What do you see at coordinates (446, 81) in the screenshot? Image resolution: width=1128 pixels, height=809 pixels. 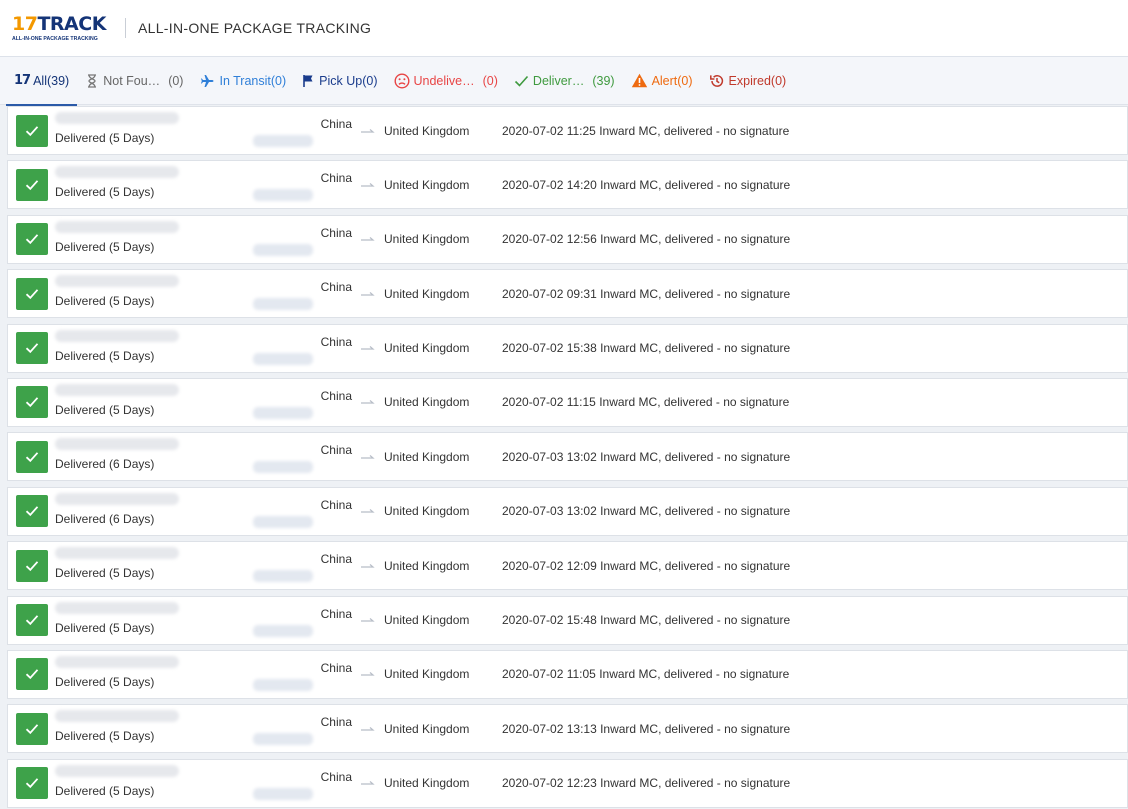 I see `tab-undelivered: Undelive… (0)` at bounding box center [446, 81].